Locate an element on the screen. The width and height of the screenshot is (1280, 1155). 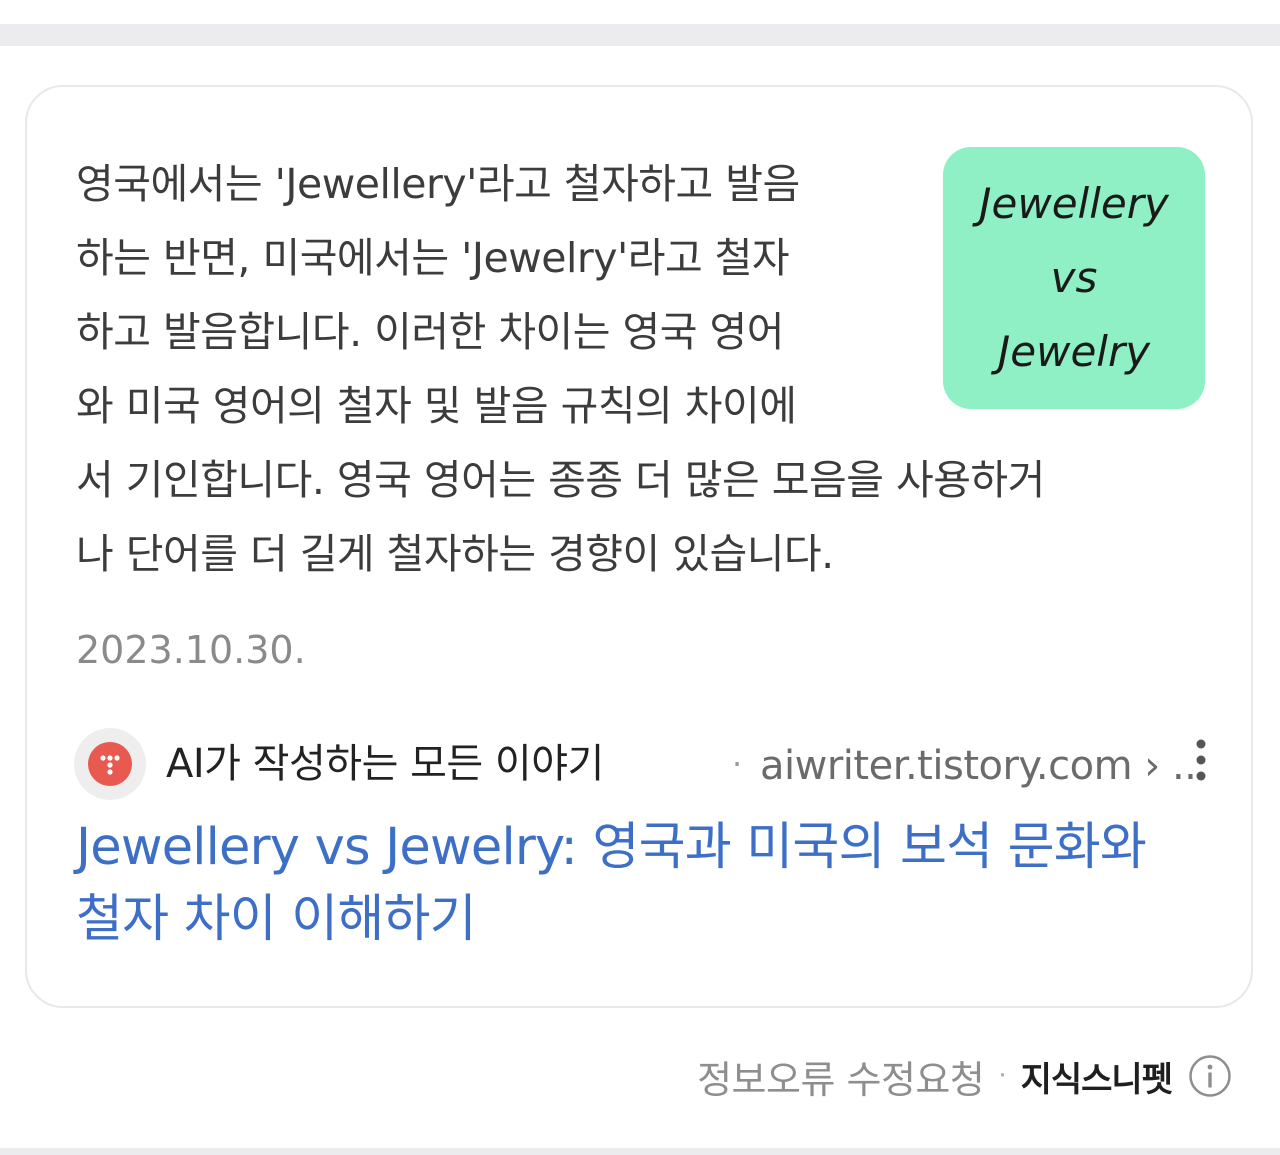
source-site-name: AI가 작성하는 모든 이야기 is located at coordinates (385, 764).